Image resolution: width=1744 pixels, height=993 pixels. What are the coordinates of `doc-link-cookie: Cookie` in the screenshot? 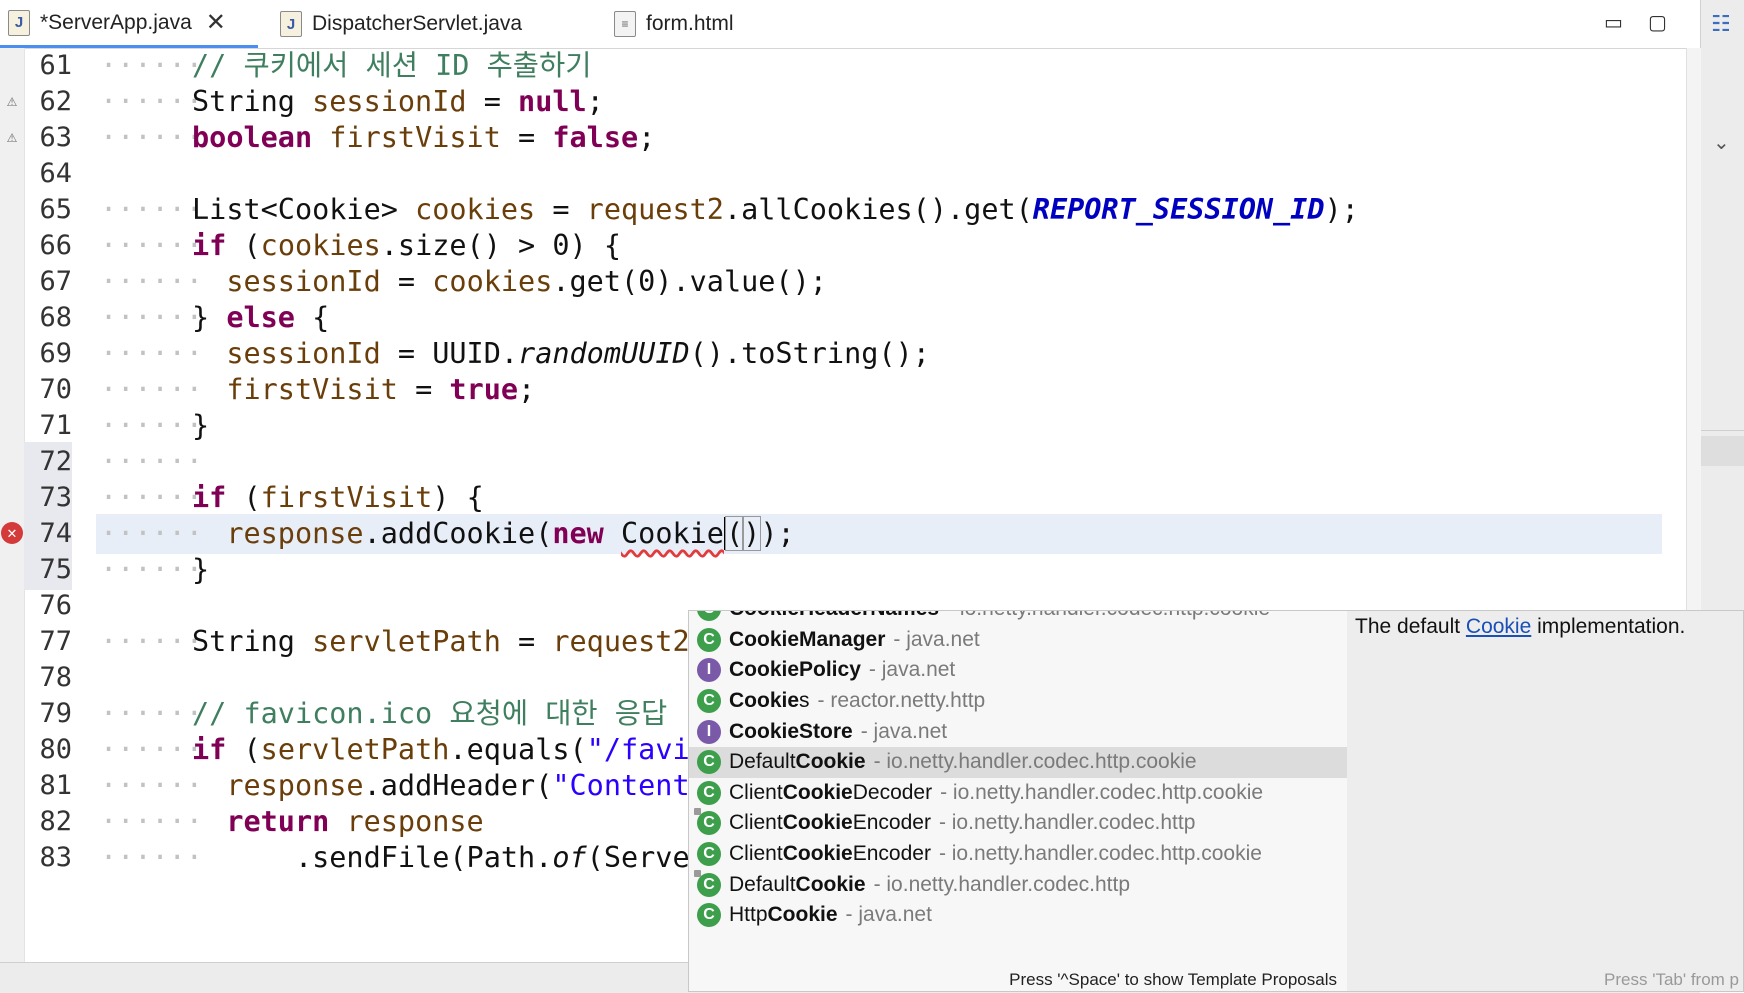 It's located at (1498, 626).